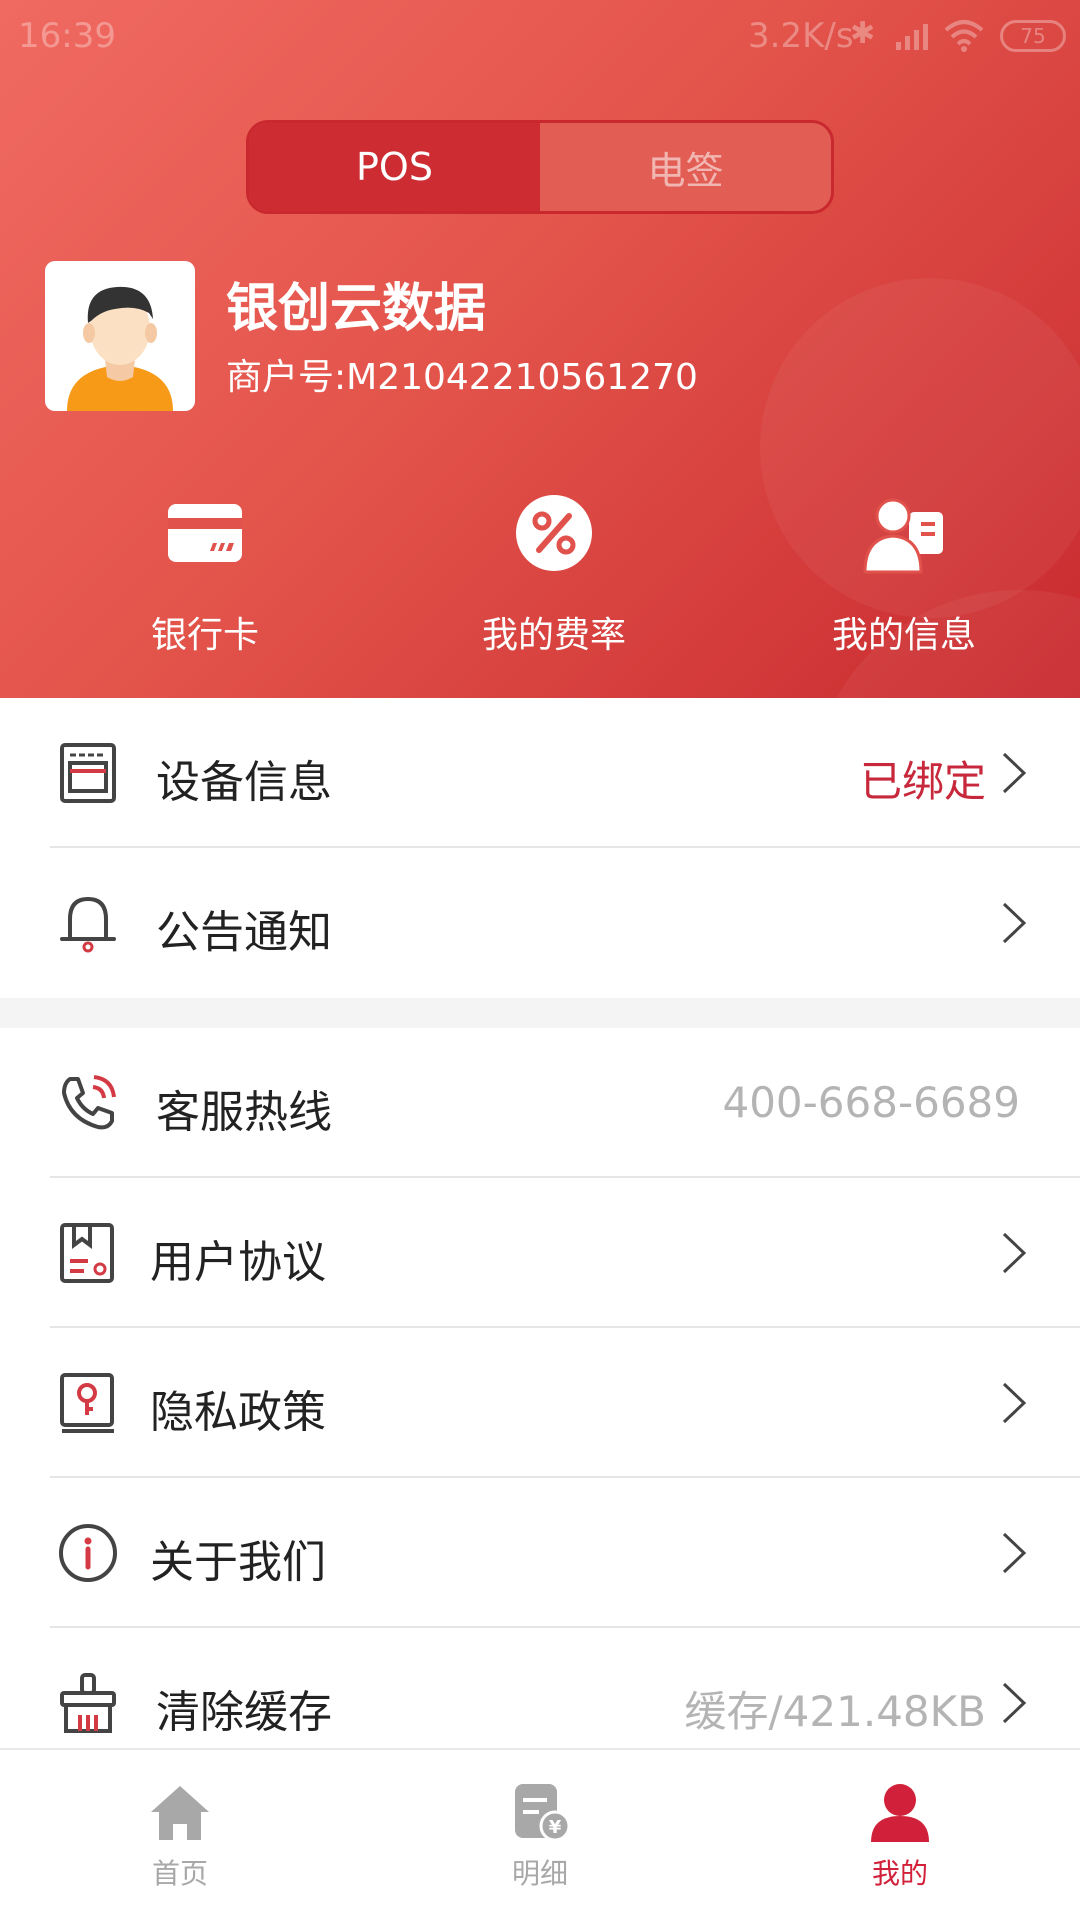  Describe the element at coordinates (238, 1262) in the screenshot. I see `menu-item-label: 用户协议` at that location.